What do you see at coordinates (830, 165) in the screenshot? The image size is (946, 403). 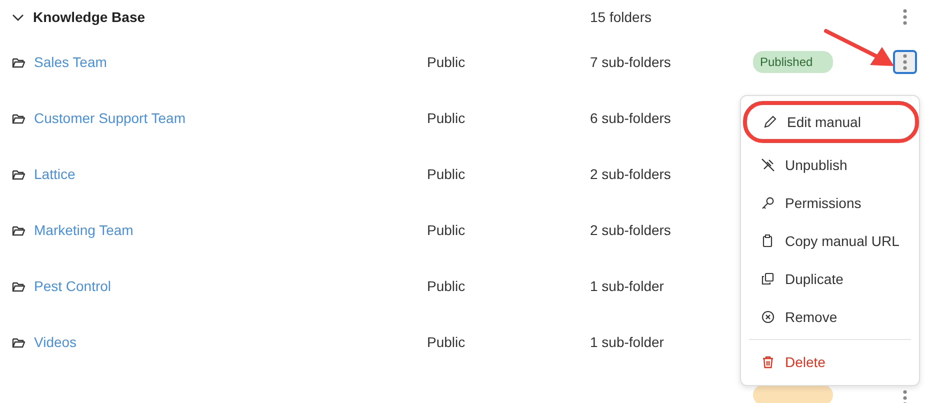 I see `menu-item: Unpublish` at bounding box center [830, 165].